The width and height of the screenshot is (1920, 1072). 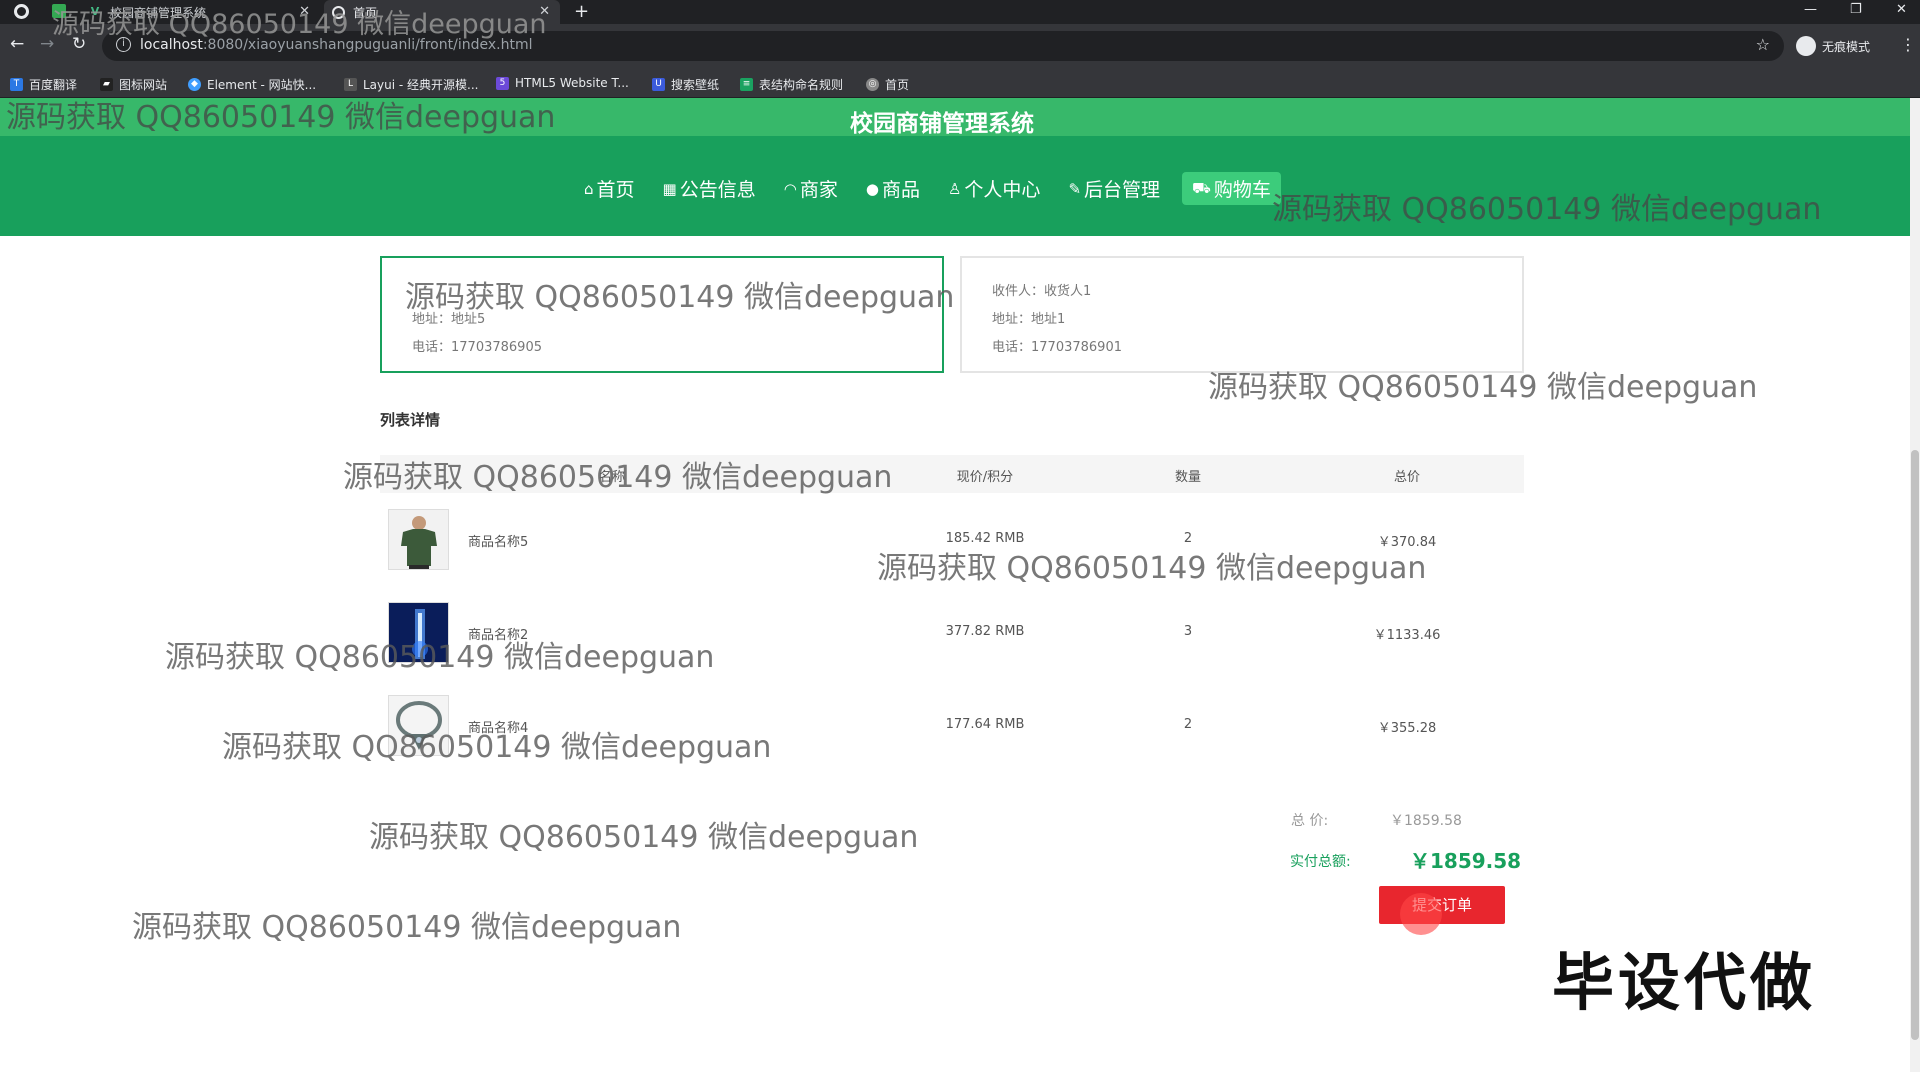 I want to click on product-total: ￥355.28, so click(x=1407, y=728).